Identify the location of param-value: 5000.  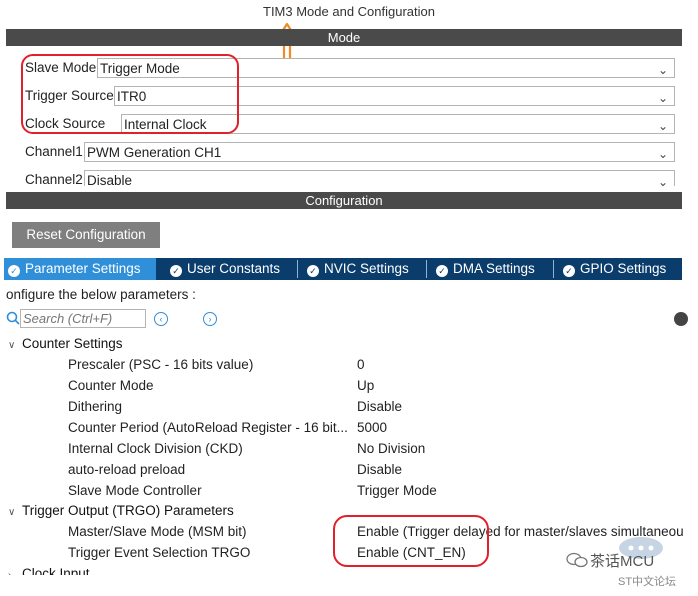
(372, 427).